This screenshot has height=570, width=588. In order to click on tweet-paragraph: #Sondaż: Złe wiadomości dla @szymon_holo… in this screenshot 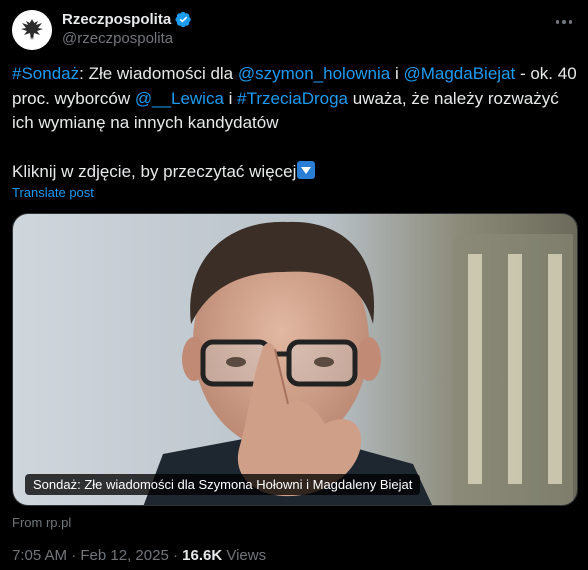, I will do `click(295, 99)`.